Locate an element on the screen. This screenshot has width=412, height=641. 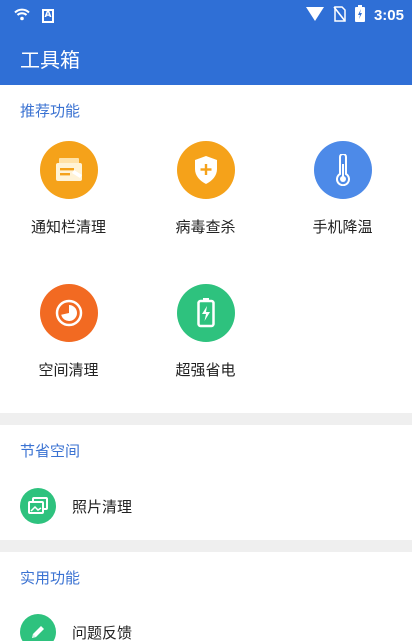
notification-clean-icon is located at coordinates (68, 170).